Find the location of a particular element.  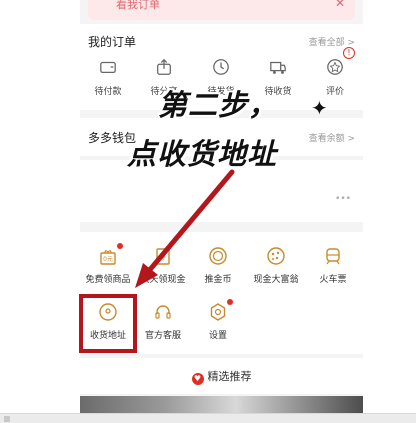

step-annotation: 第二步， is located at coordinates (218, 105).